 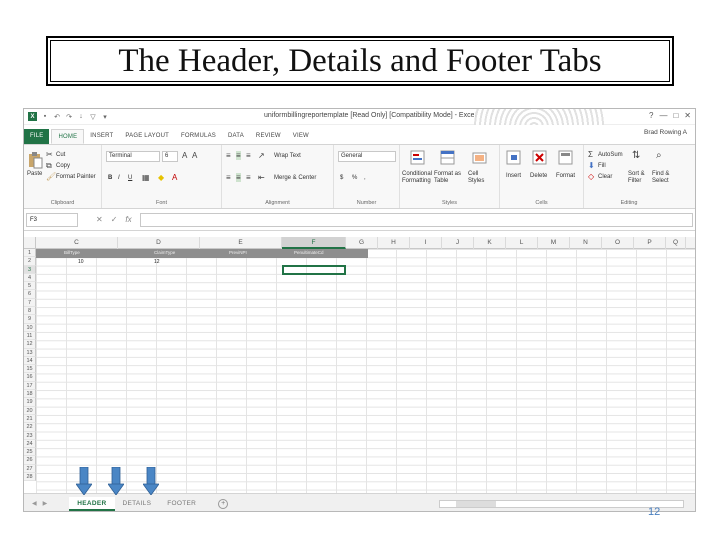 What do you see at coordinates (314, 270) in the screenshot?
I see `active-cell-f3` at bounding box center [314, 270].